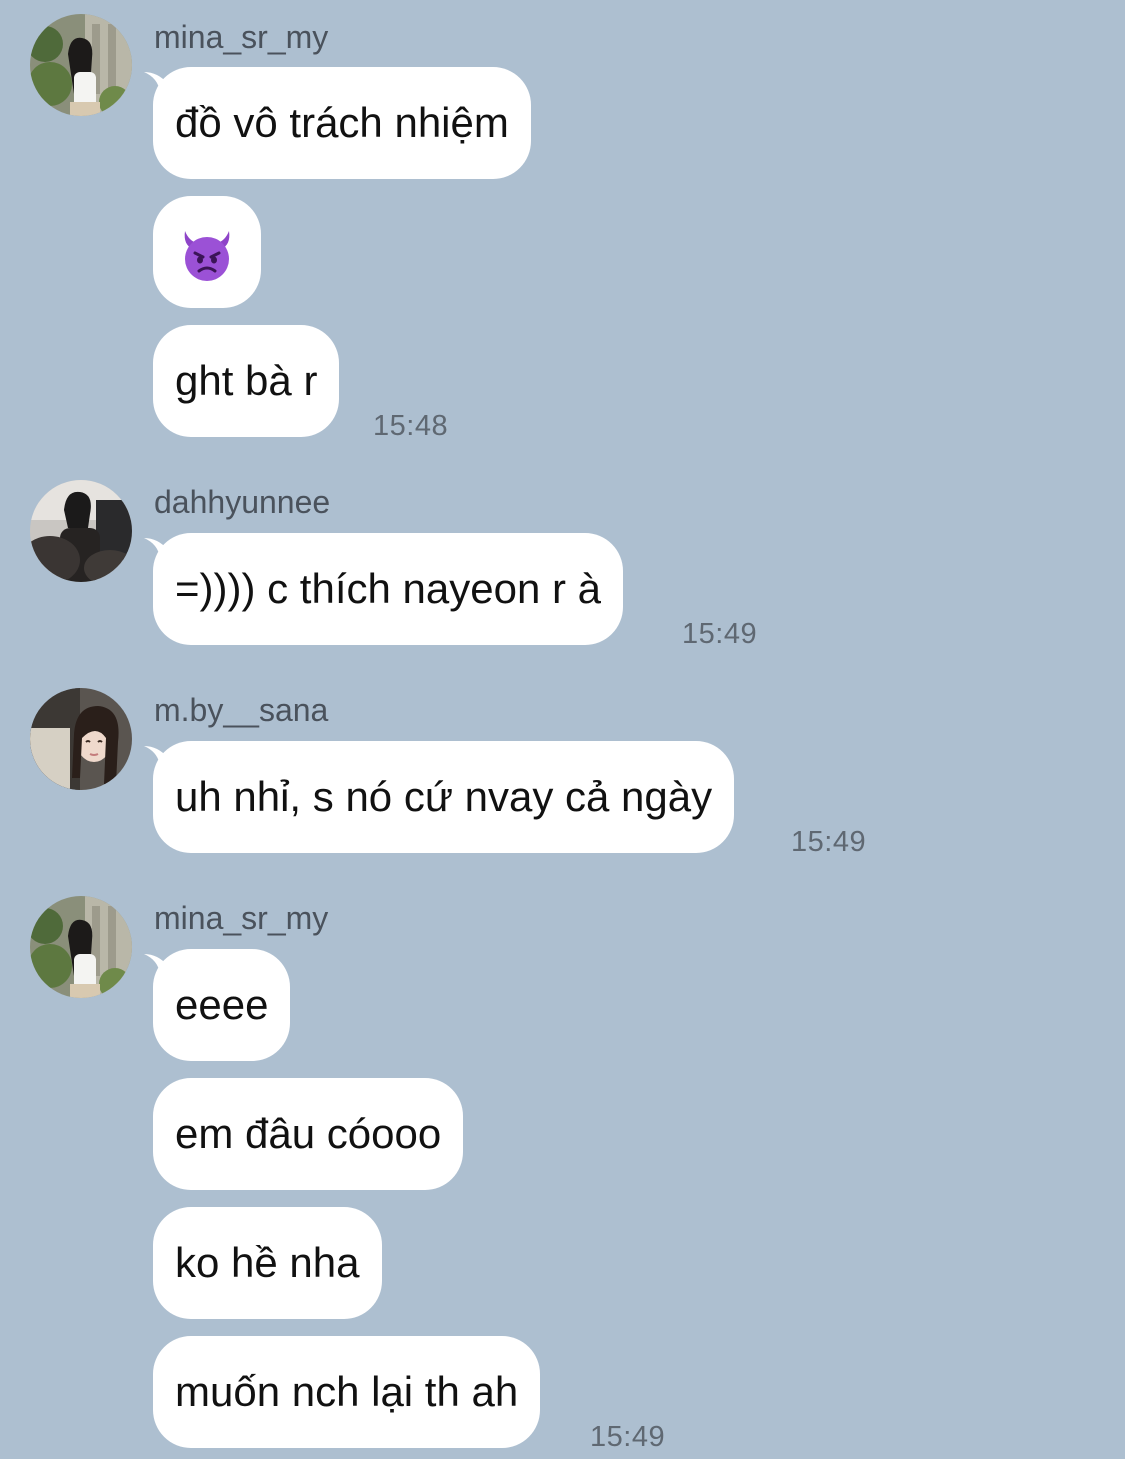 Image resolution: width=1125 pixels, height=1459 pixels. What do you see at coordinates (242, 502) in the screenshot?
I see `sender-name: dahhyunnee` at bounding box center [242, 502].